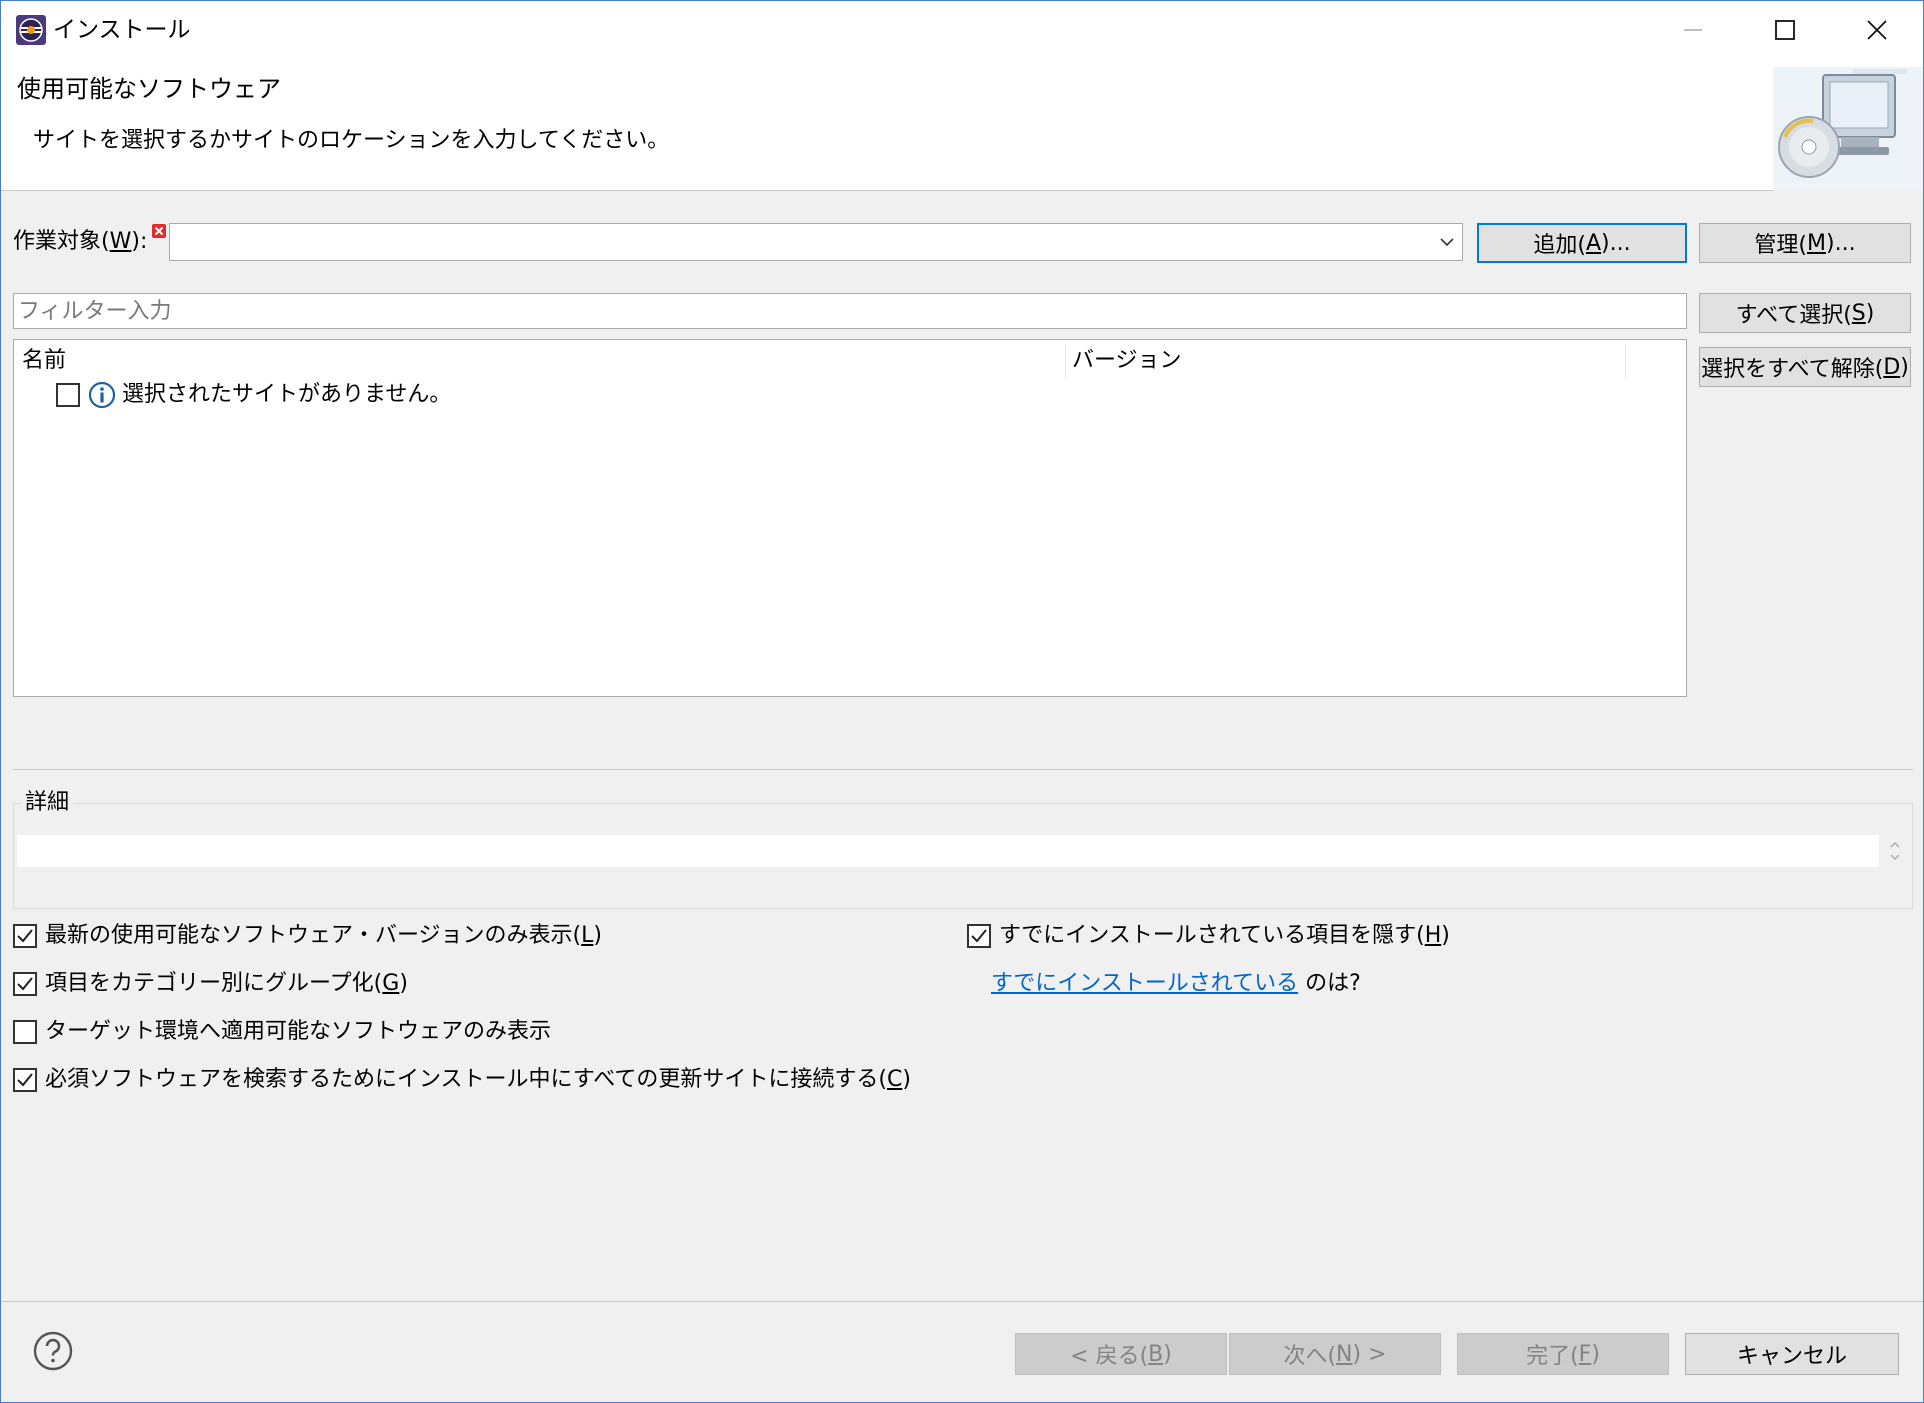 The width and height of the screenshot is (1924, 1403). What do you see at coordinates (287, 394) in the screenshot?
I see `row-label: 選択されたサイトがありません。` at bounding box center [287, 394].